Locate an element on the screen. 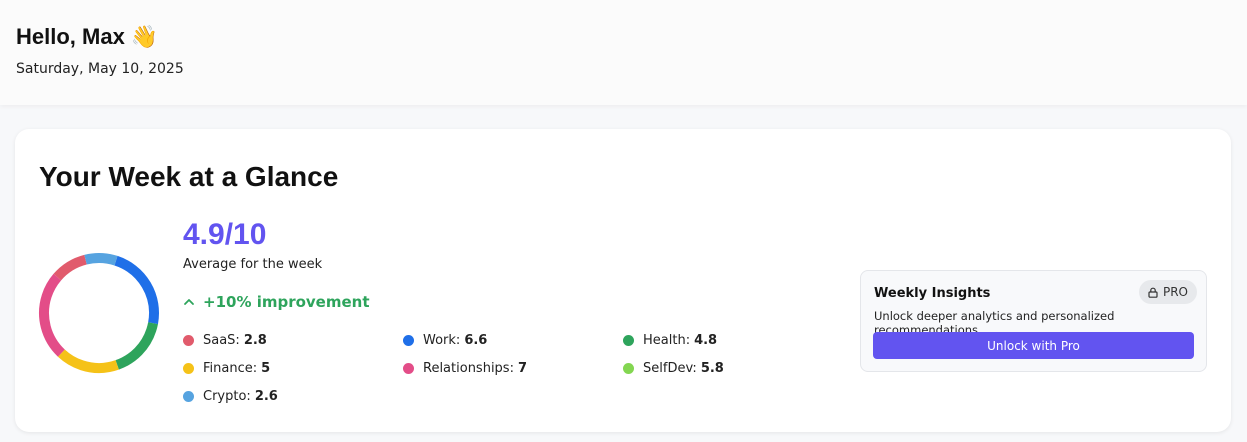 The image size is (1247, 442). legend-item-finance: Finance: 5 is located at coordinates (226, 368).